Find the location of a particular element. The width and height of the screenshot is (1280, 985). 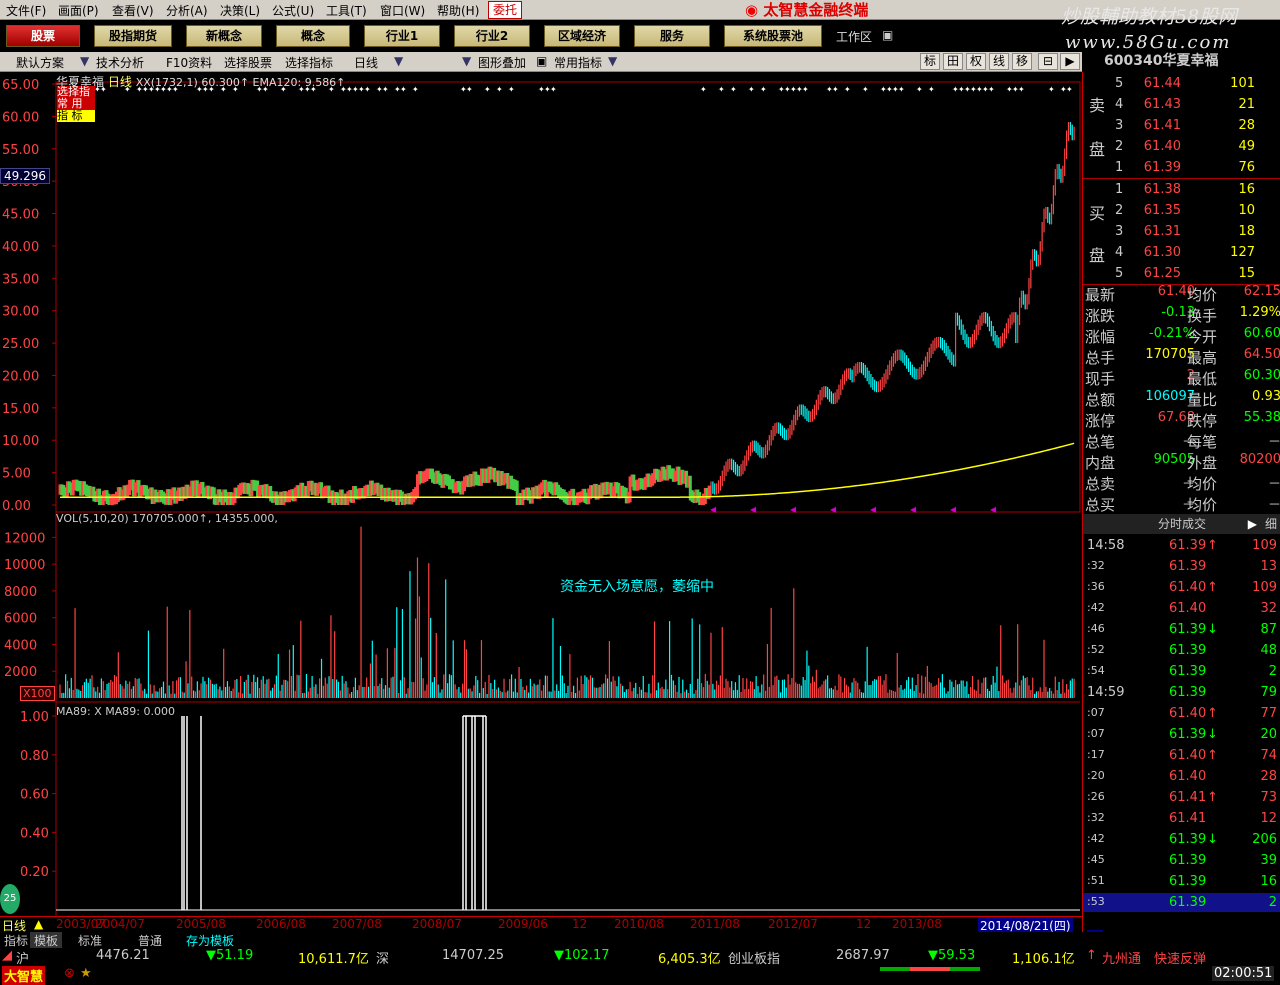

trade-price: 61.40 is located at coordinates (1187, 587).